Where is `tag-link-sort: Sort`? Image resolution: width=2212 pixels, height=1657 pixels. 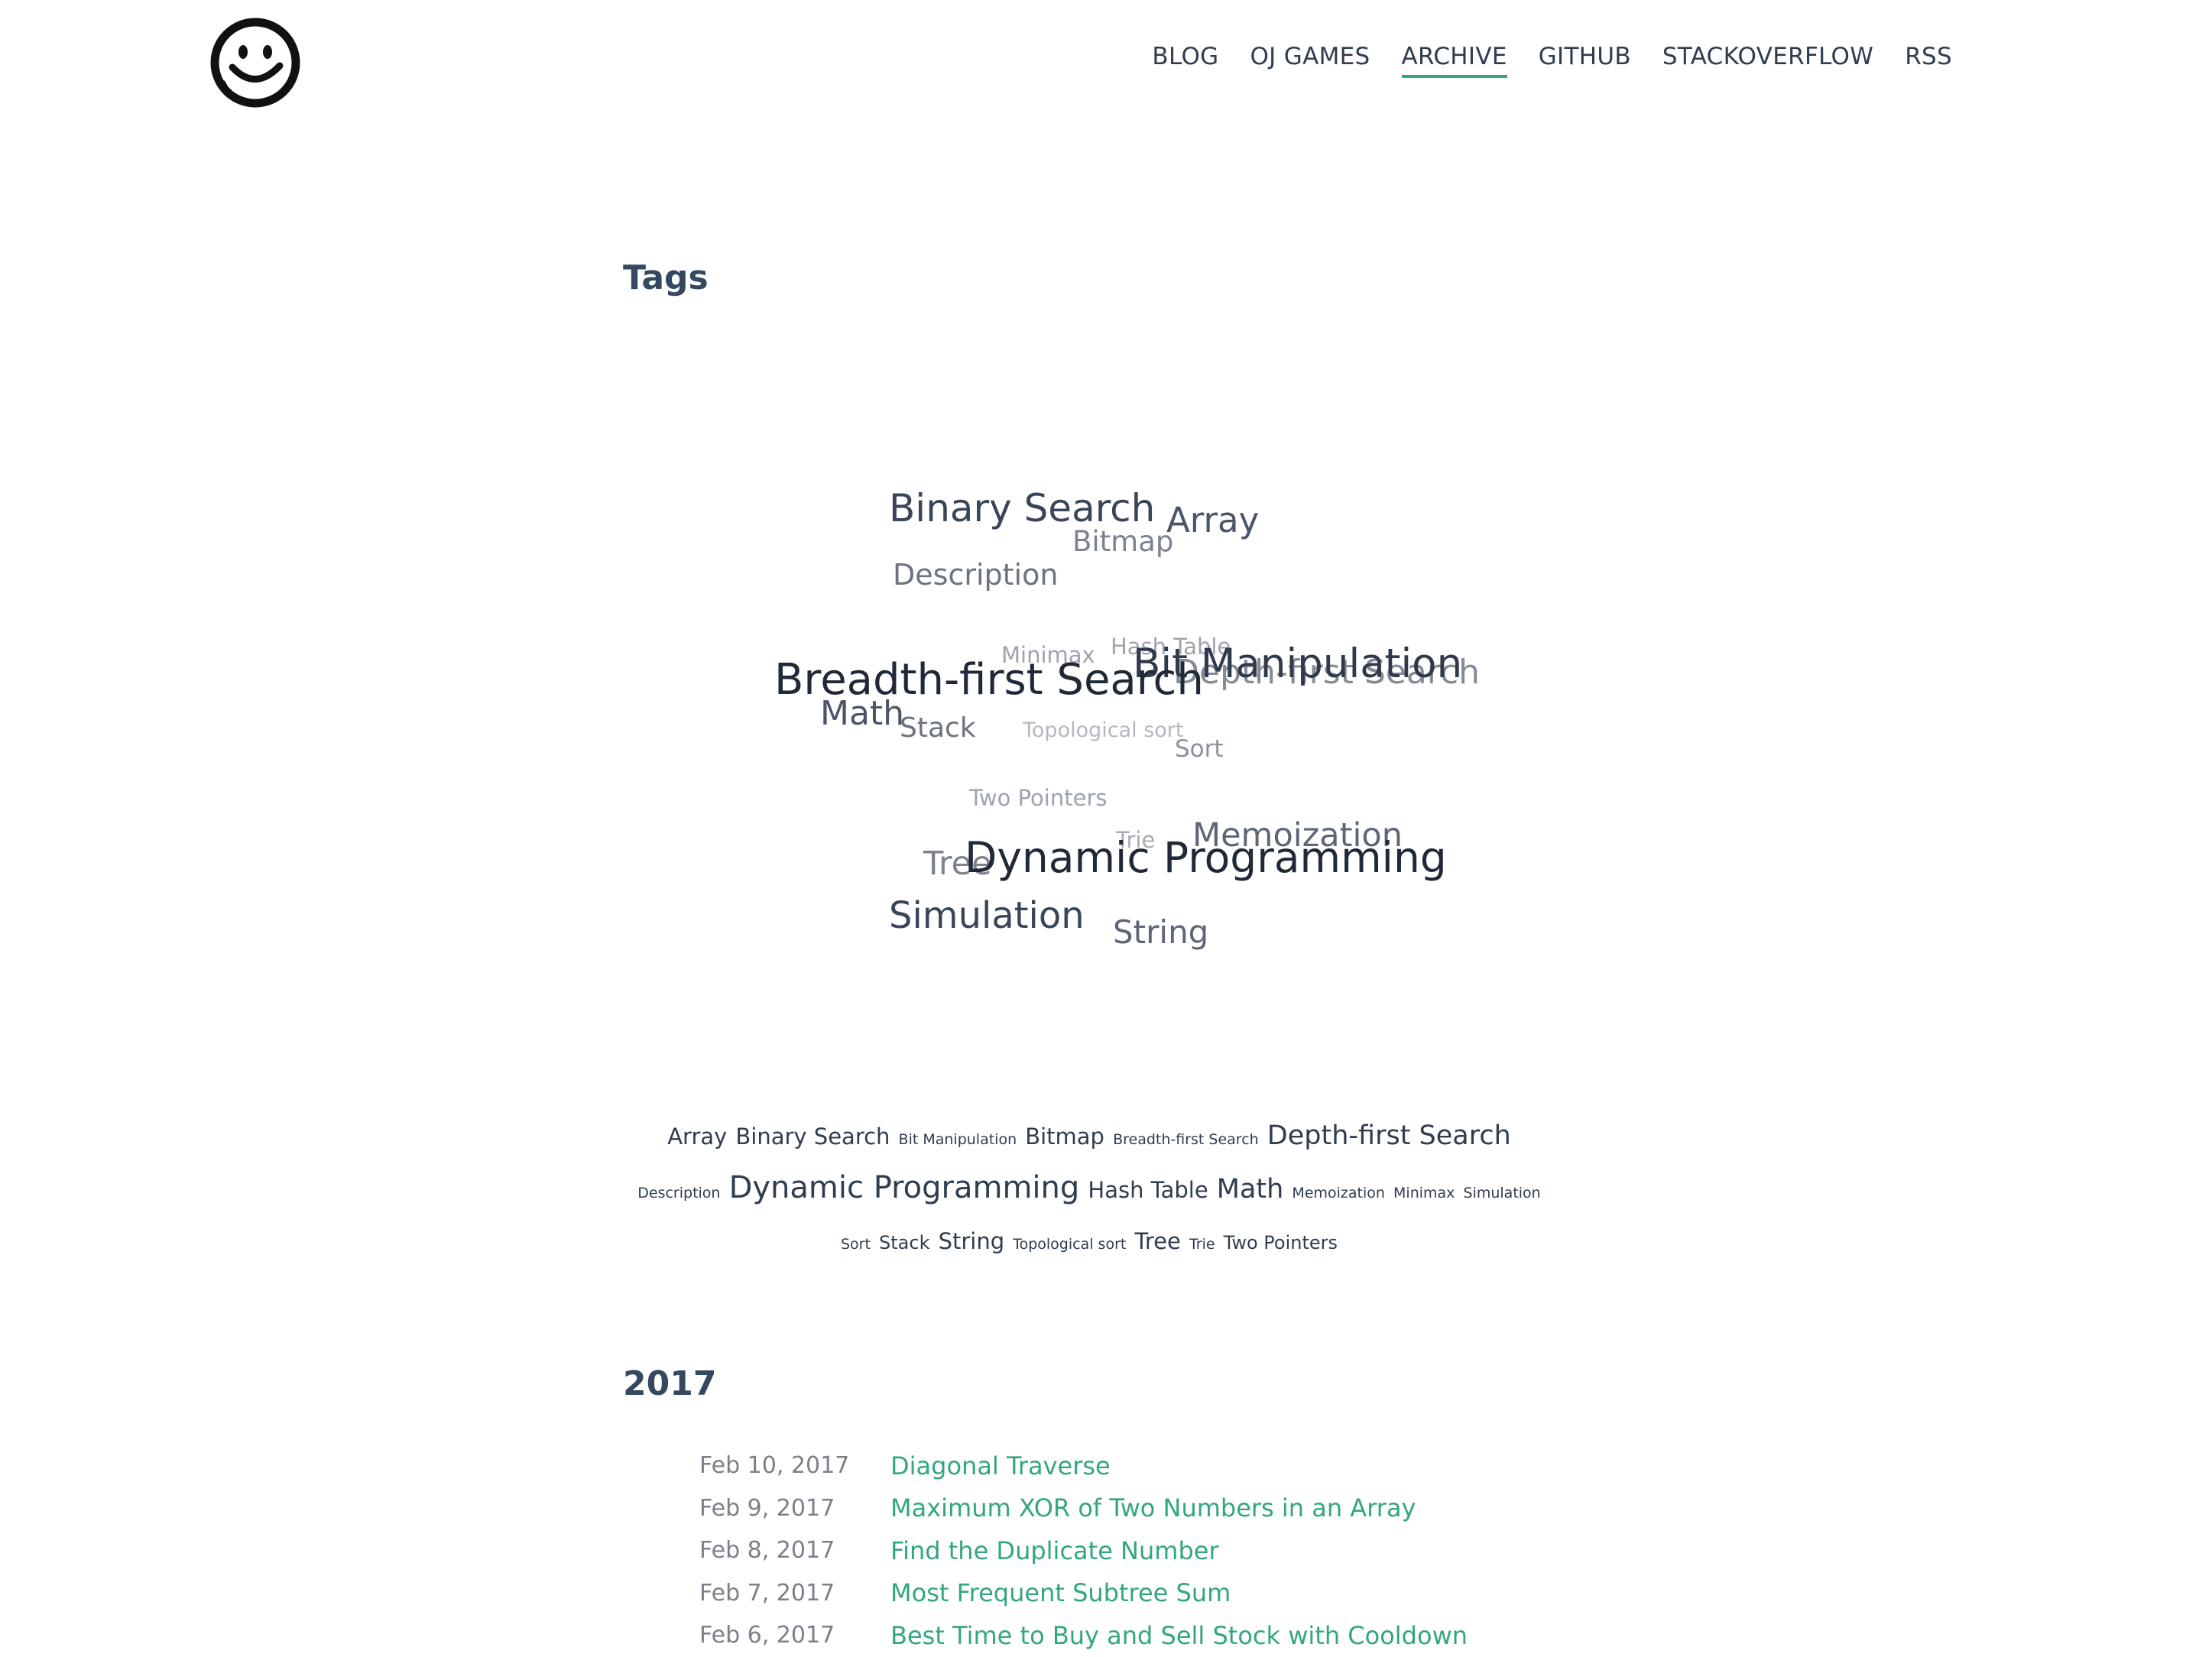
tag-link-sort: Sort is located at coordinates (856, 1244).